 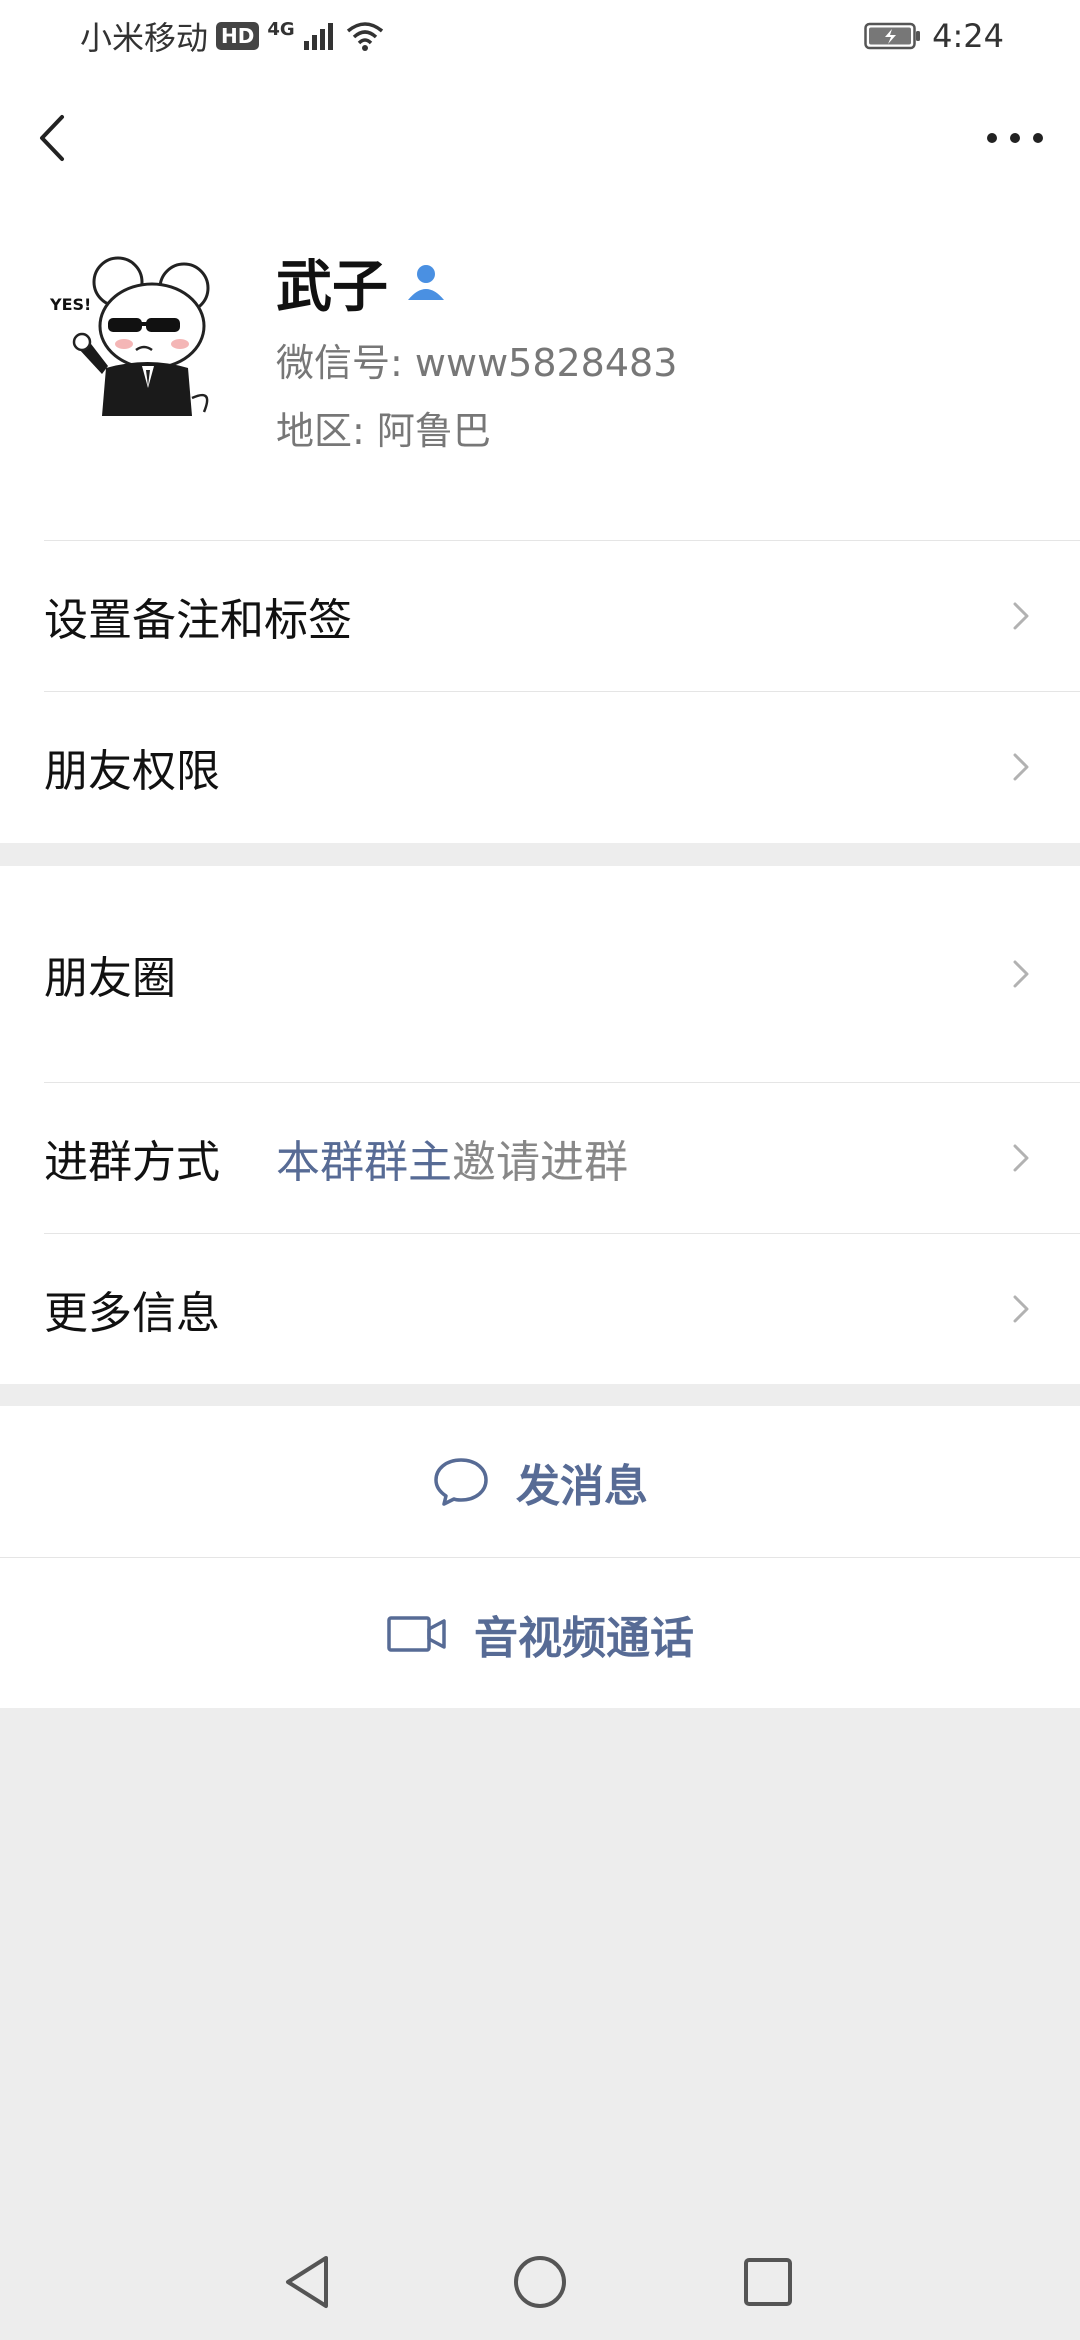 I want to click on remarks-and-tags-row: 设置备注和标签, so click(x=540, y=615).